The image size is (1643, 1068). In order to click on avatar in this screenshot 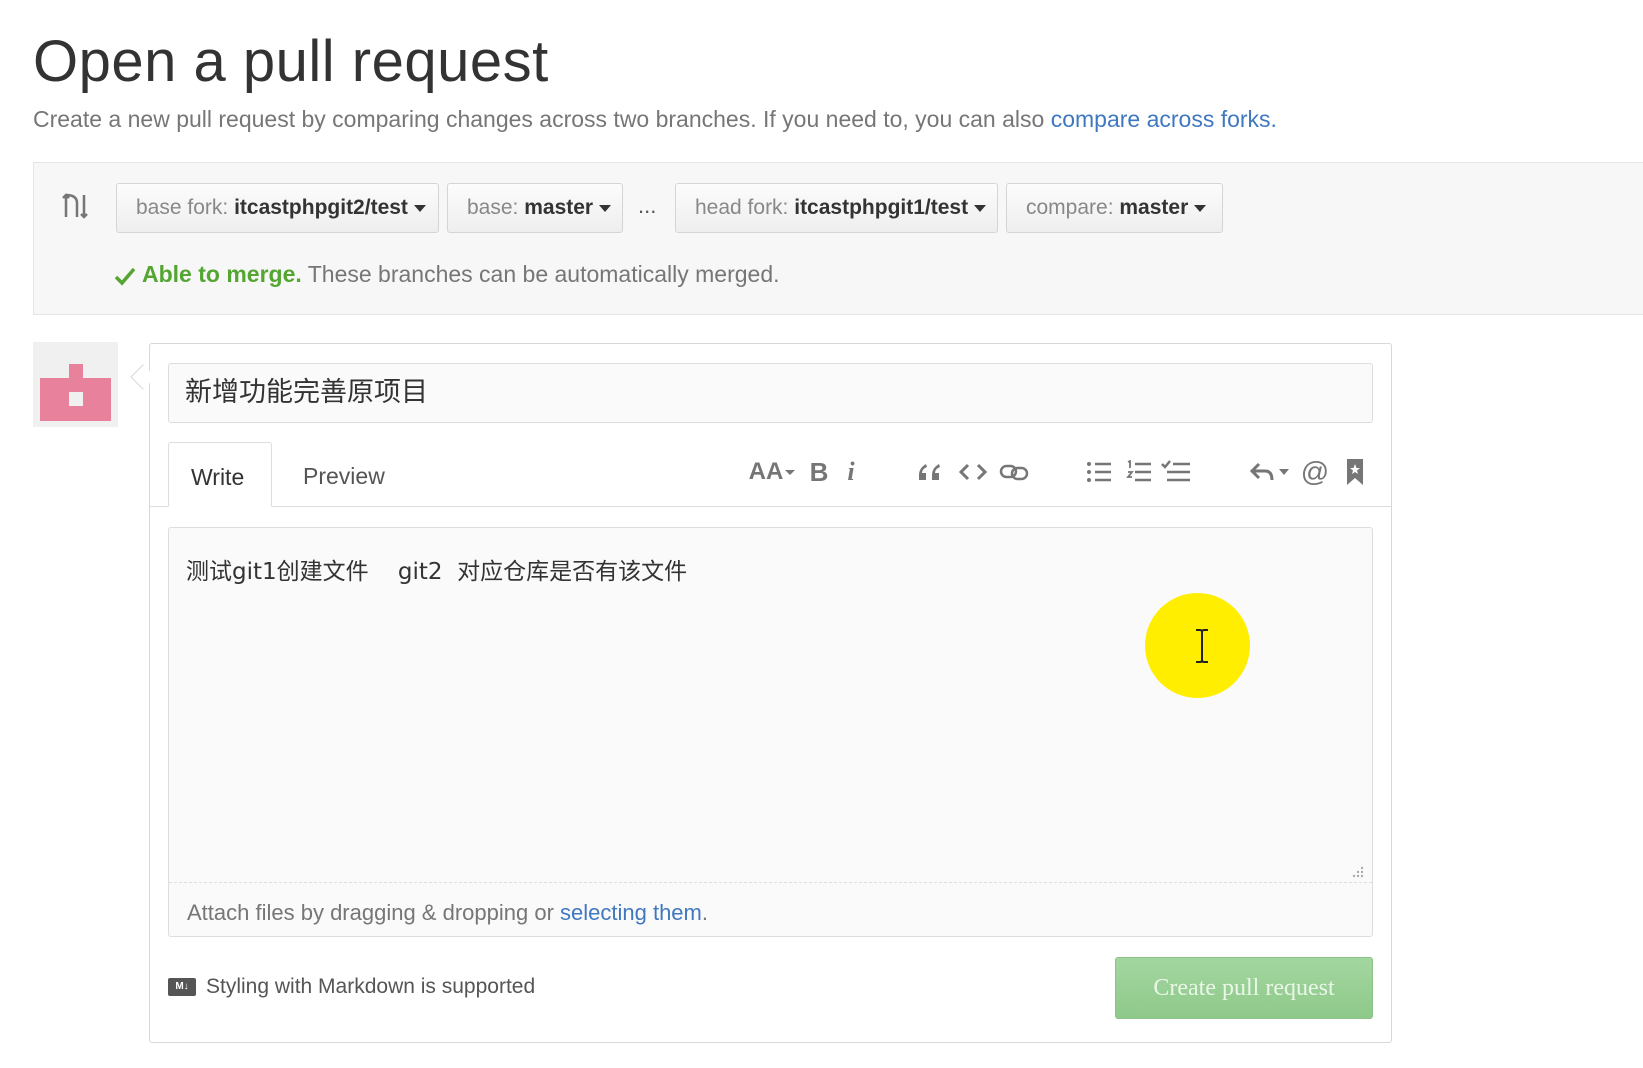, I will do `click(75, 384)`.